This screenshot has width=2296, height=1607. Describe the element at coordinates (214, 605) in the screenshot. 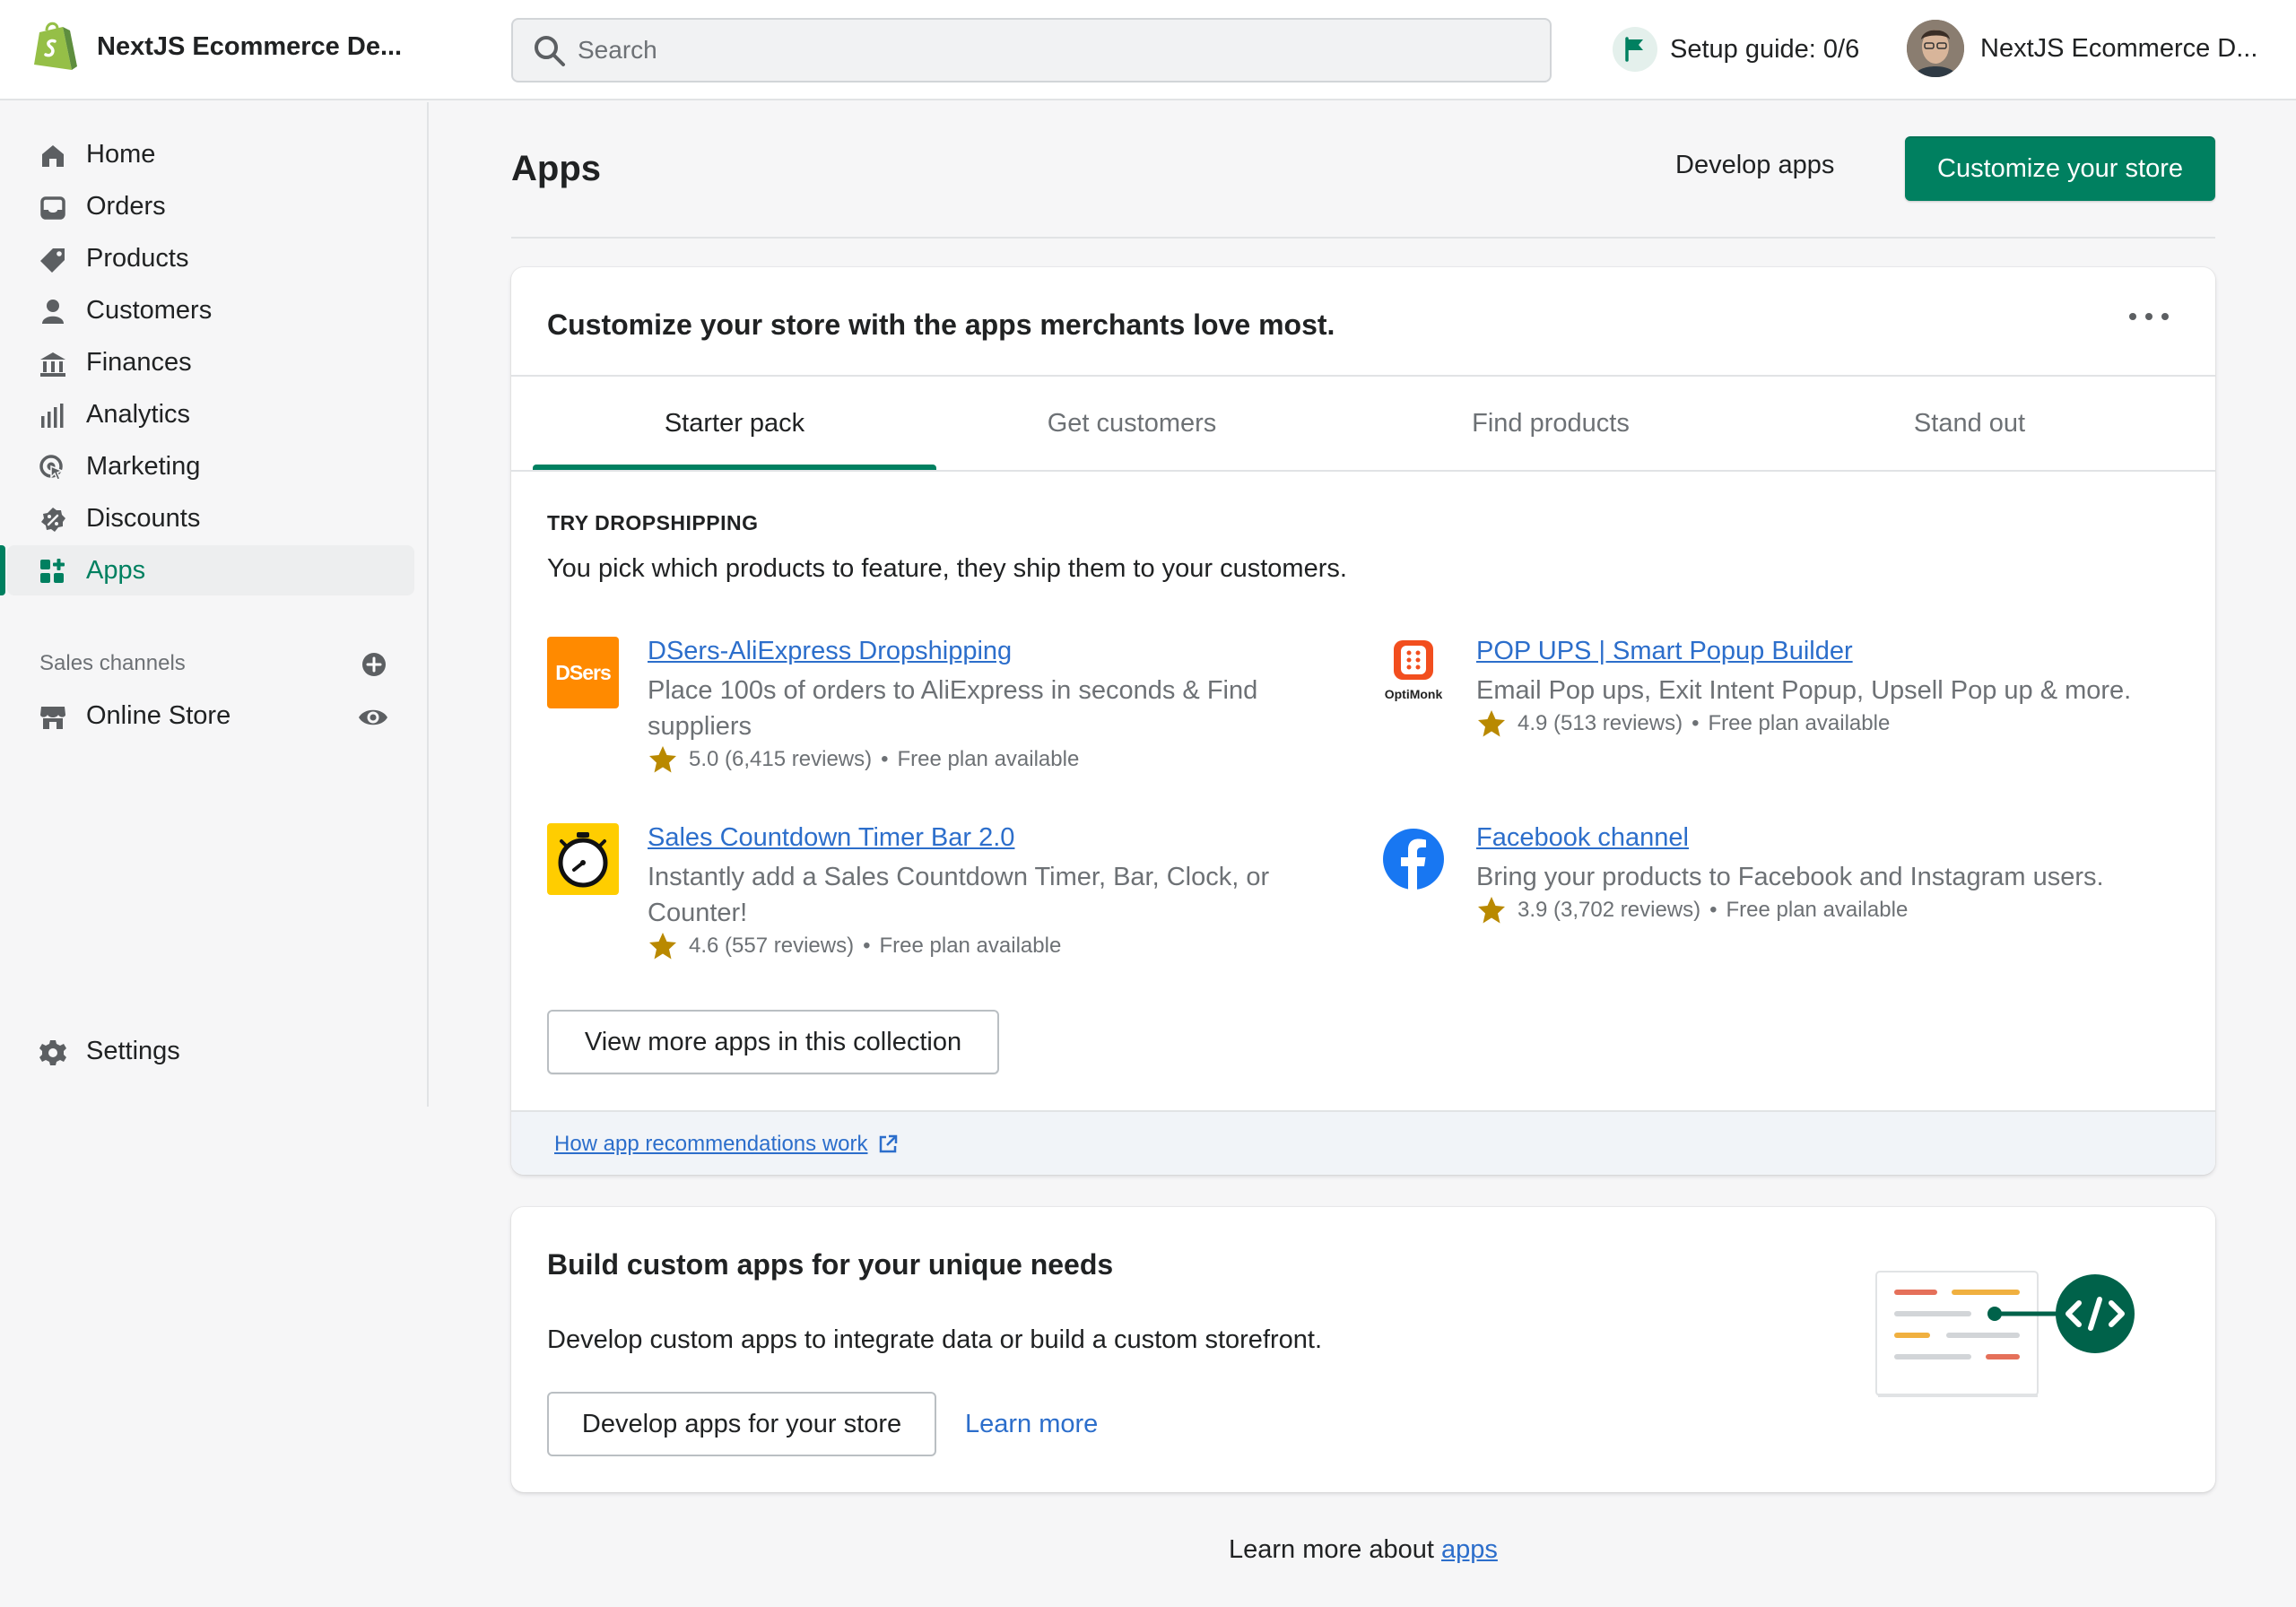

I see `sidebar: Home Orders Products Customers Finances` at that location.